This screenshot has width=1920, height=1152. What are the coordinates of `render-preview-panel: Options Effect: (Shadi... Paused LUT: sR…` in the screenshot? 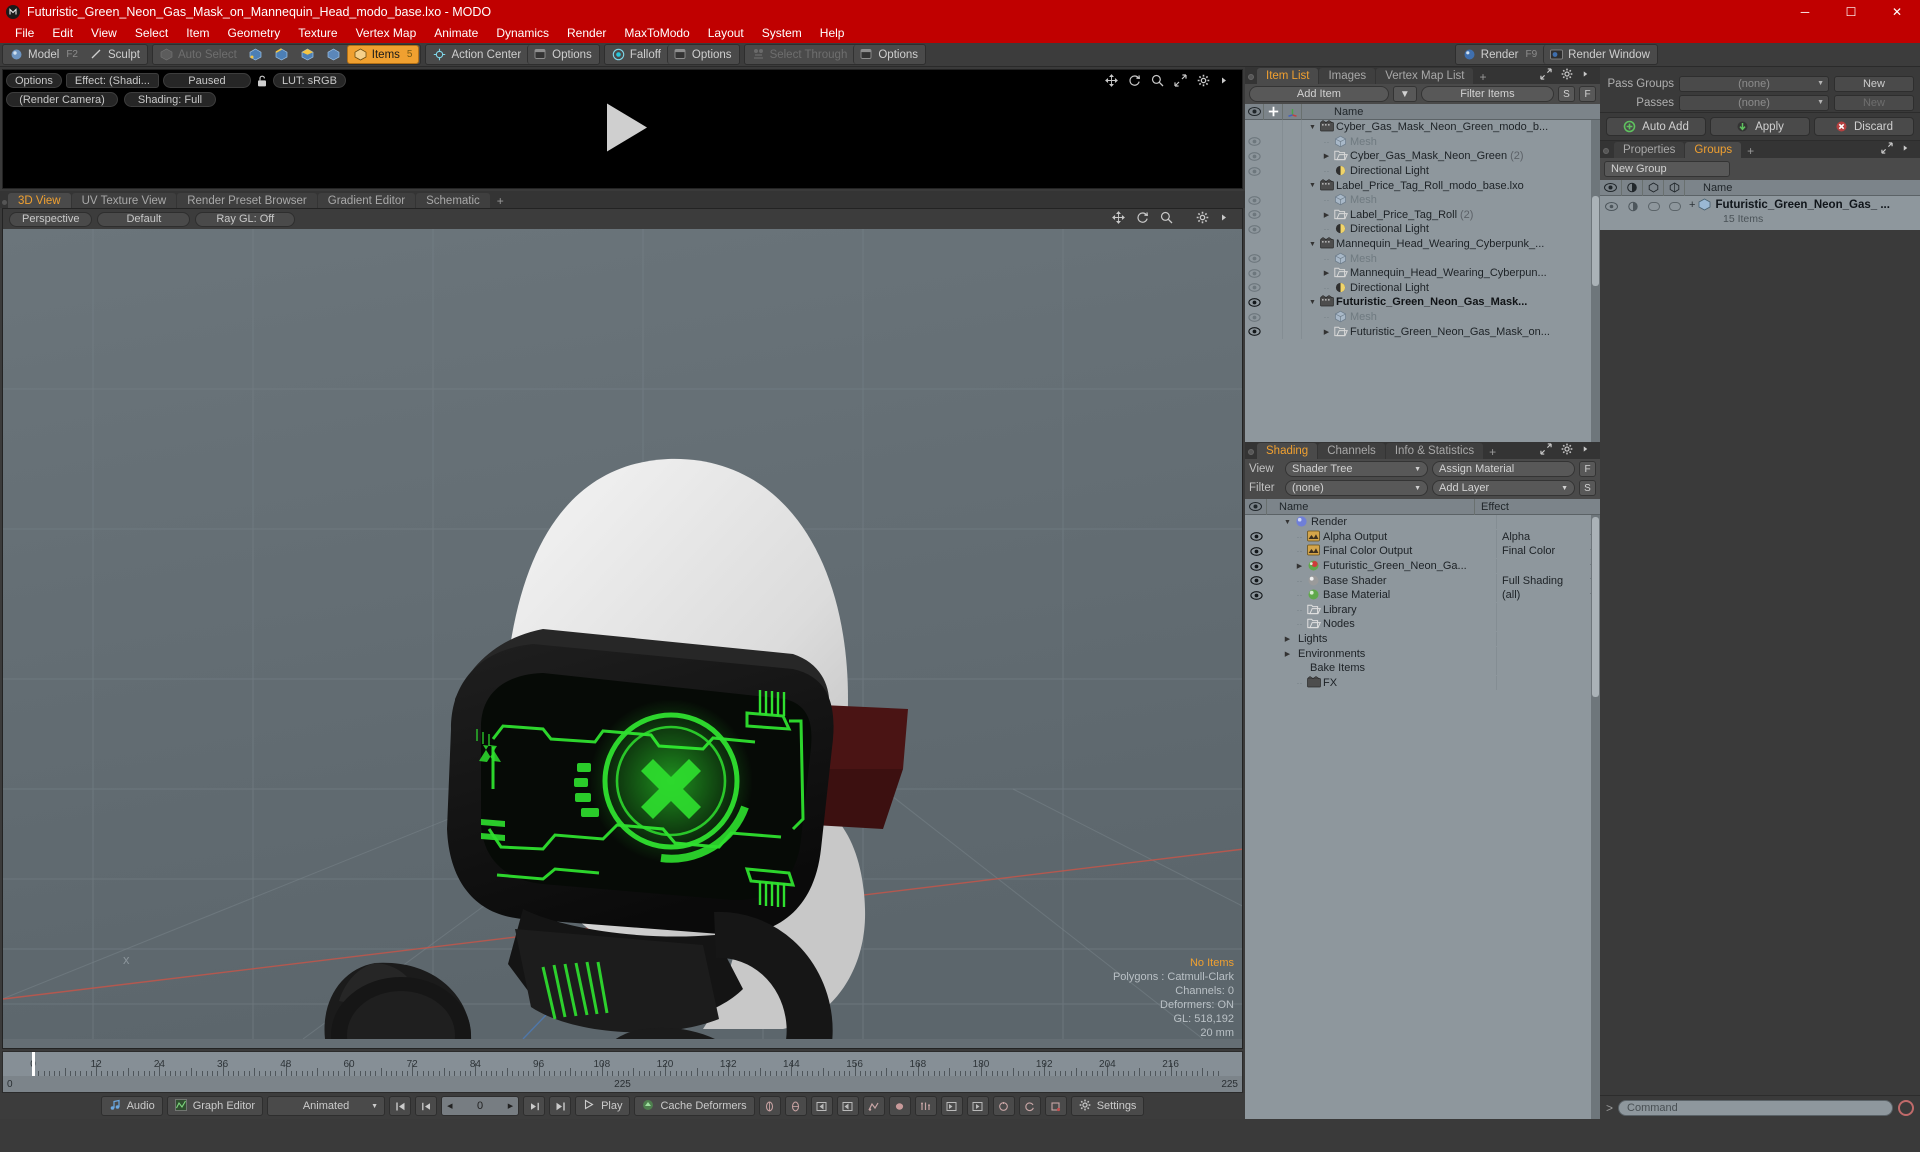 It's located at (622, 129).